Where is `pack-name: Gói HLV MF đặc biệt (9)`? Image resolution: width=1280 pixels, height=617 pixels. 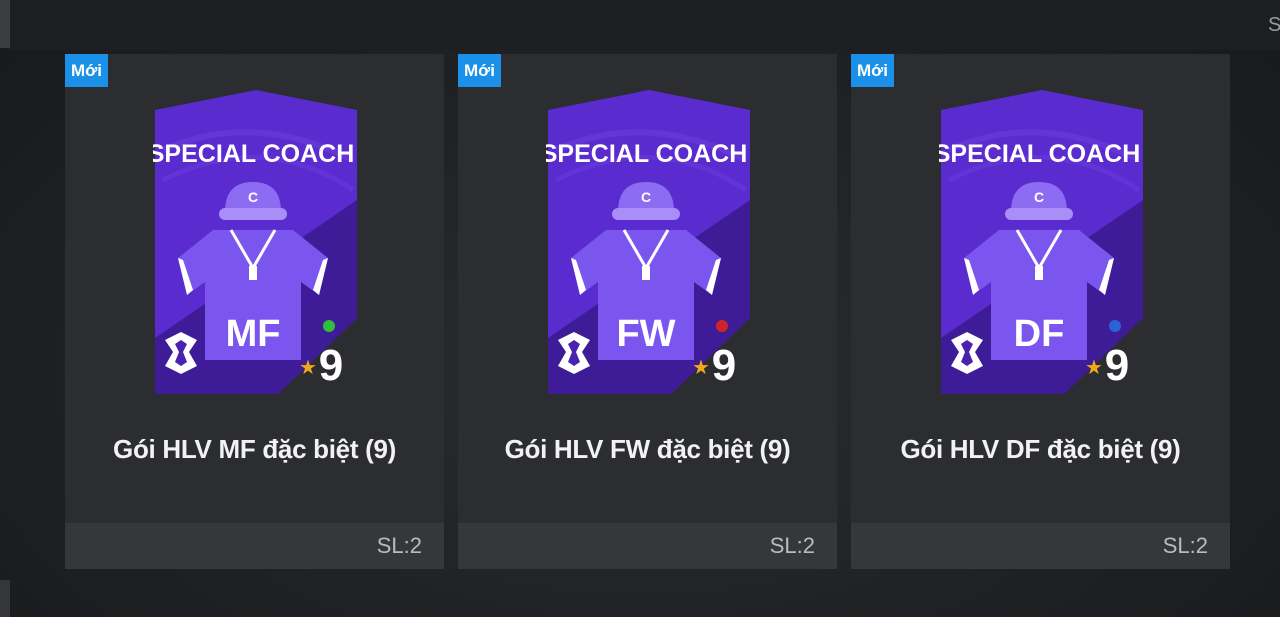
pack-name: Gói HLV MF đặc biệt (9) is located at coordinates (254, 449).